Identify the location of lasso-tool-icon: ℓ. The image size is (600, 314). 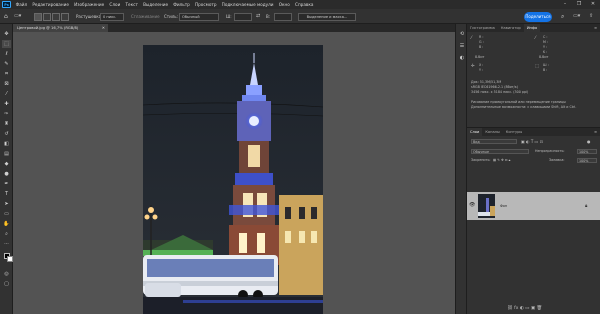
(6, 54).